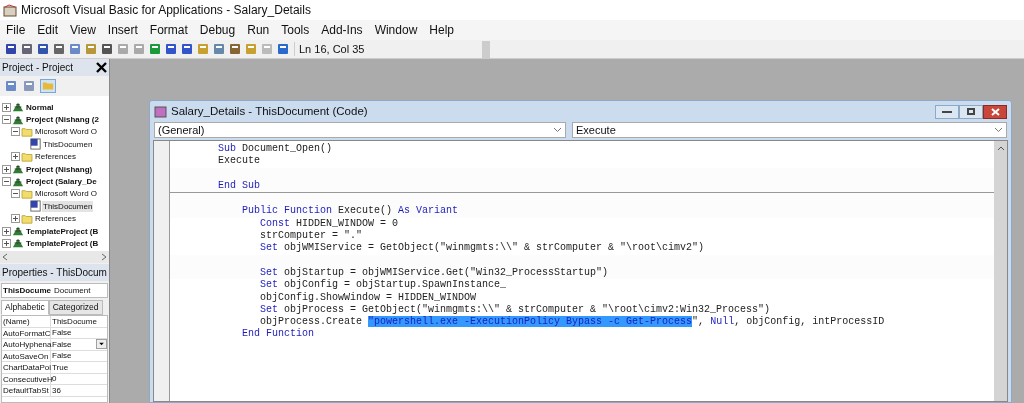  I want to click on panel-title: Properties - ThisDocum, so click(54, 273).